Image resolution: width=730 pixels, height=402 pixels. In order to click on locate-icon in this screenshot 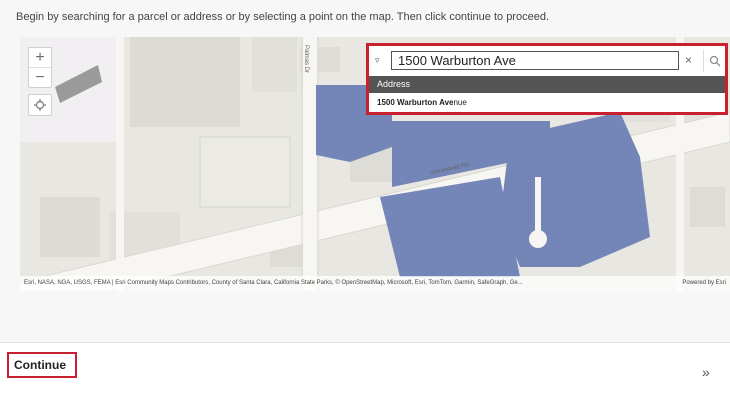, I will do `click(40, 105)`.